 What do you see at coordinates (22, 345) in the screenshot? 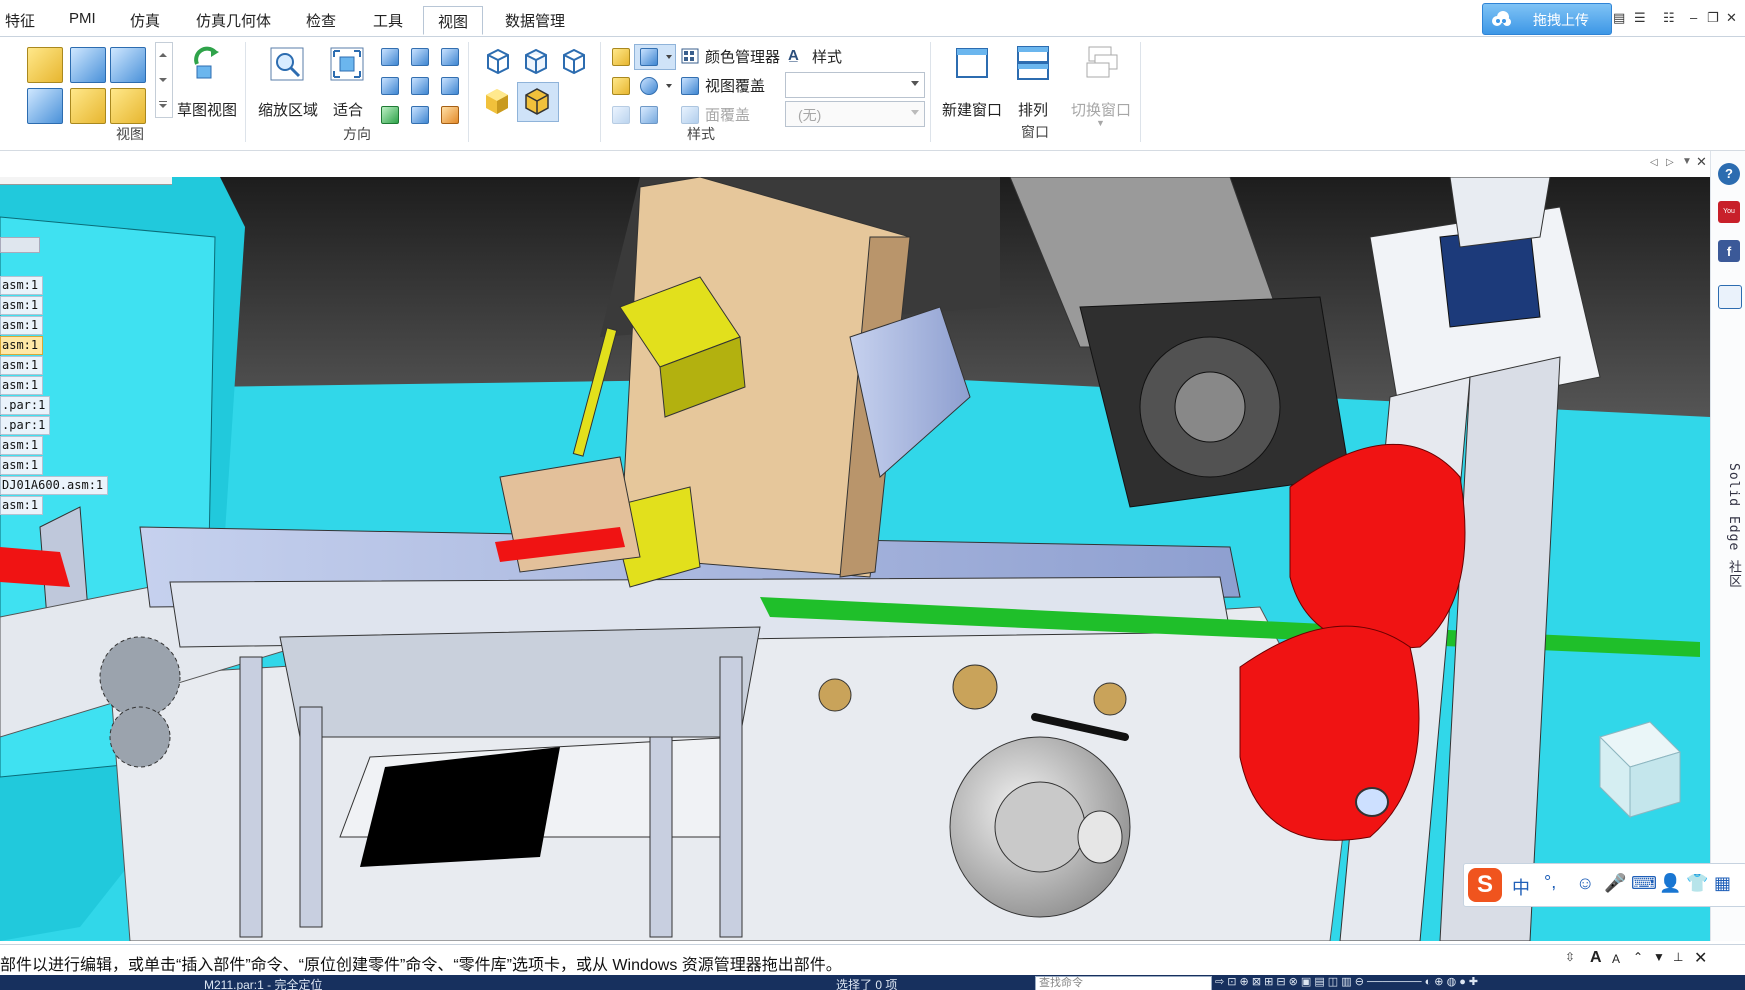
I see `tree-item-selected: asm:1` at bounding box center [22, 345].